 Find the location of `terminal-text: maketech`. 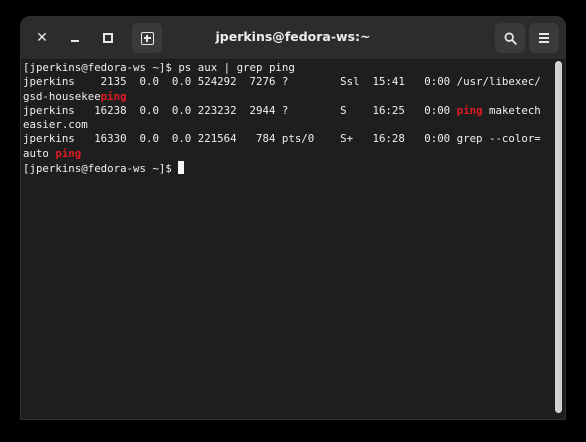

terminal-text: maketech is located at coordinates (511, 110).